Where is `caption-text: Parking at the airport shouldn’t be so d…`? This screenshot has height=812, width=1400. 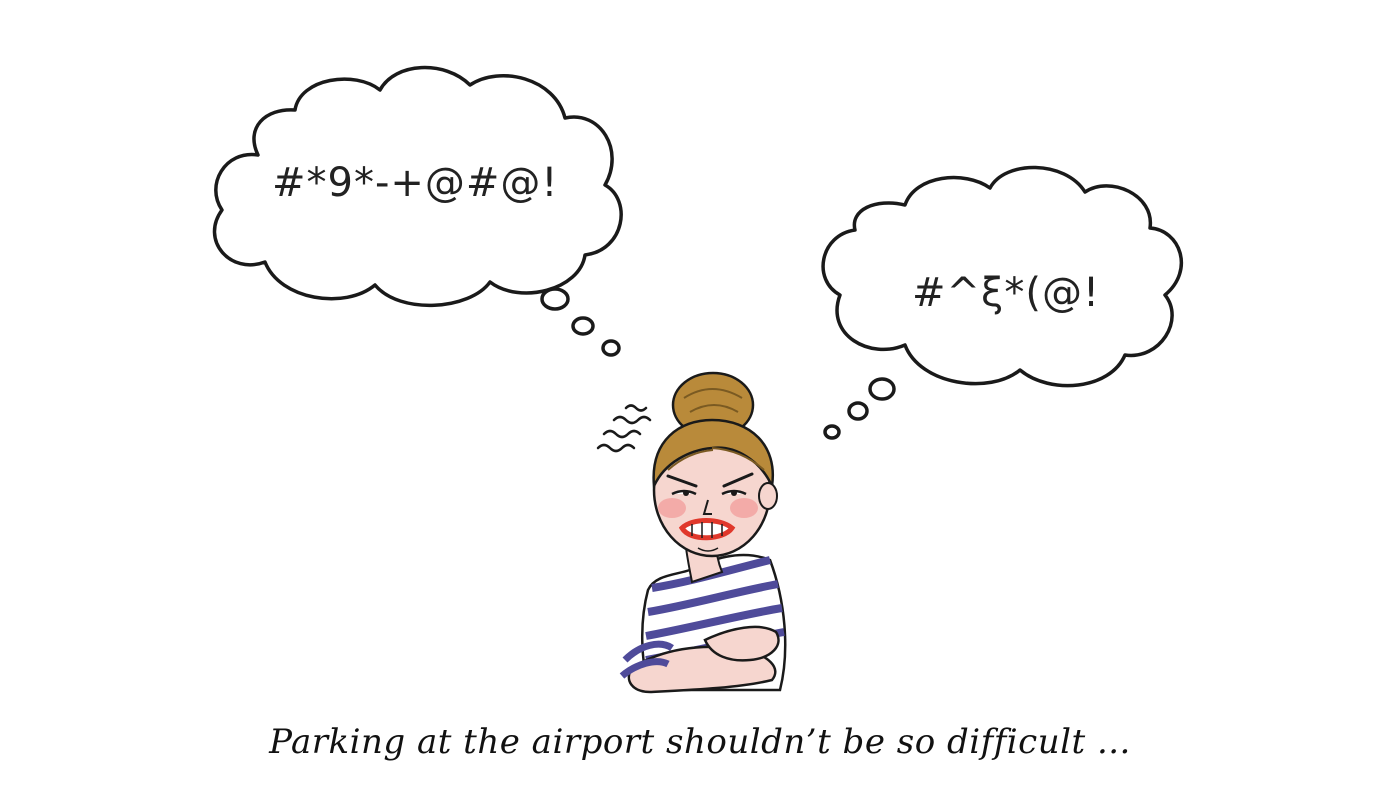
caption-text: Parking at the airport shouldn’t be so d… is located at coordinates (700, 742).